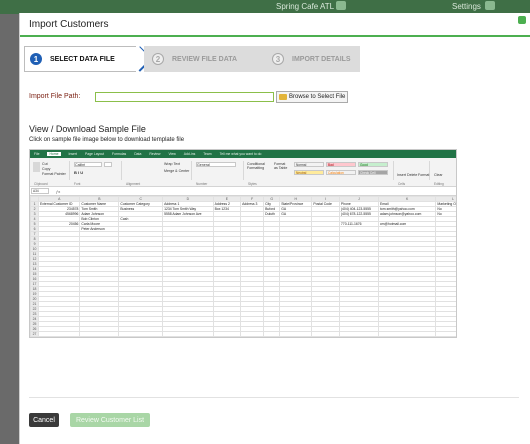 The height and width of the screenshot is (444, 530). What do you see at coordinates (281, 166) in the screenshot?
I see `format-as-table-item: Format as Table` at bounding box center [281, 166].